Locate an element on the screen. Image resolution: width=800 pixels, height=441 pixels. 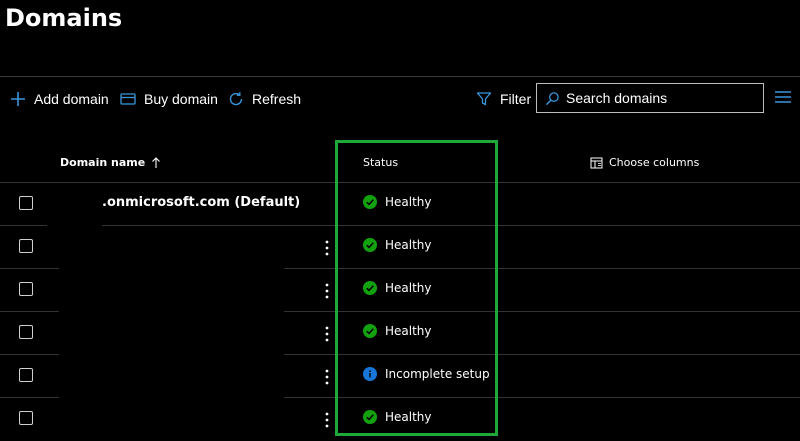
search-input is located at coordinates (661, 98).